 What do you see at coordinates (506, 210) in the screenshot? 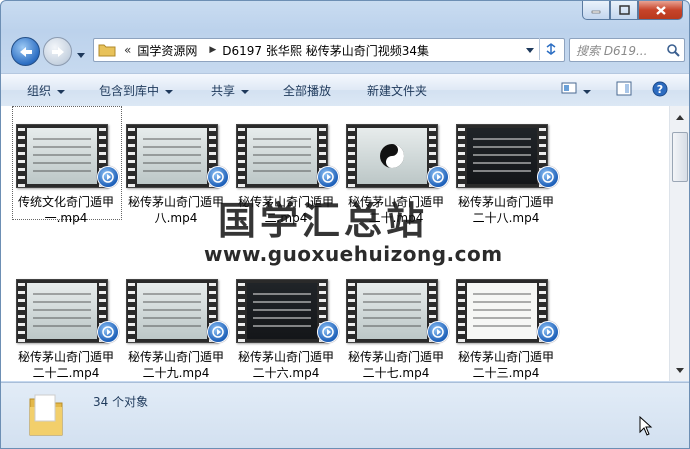
I see `file-name: 秘传茅山奇门遁甲 二十八.mp4` at bounding box center [506, 210].